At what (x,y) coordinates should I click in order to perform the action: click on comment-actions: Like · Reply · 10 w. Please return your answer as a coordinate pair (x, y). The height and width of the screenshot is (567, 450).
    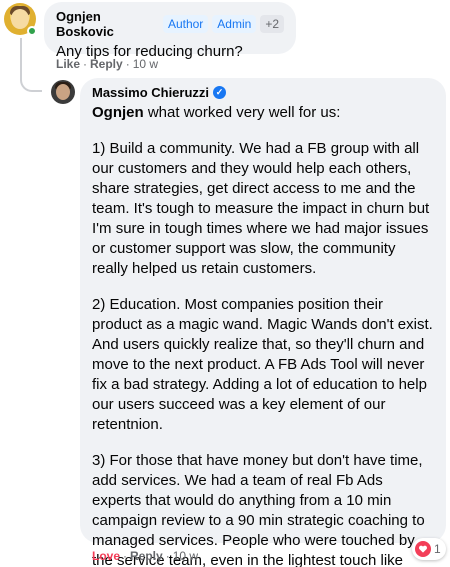
    Looking at the image, I should click on (107, 64).